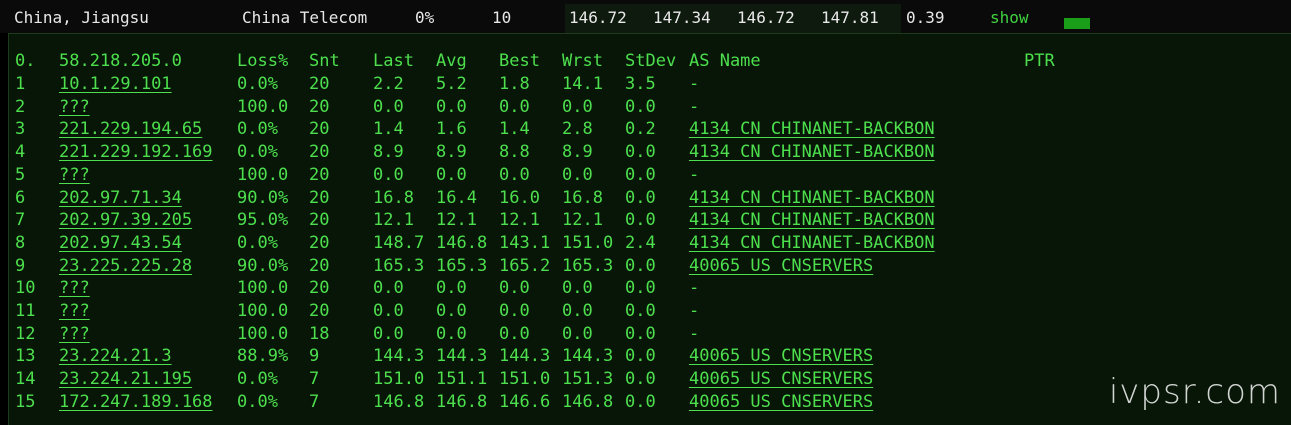  Describe the element at coordinates (393, 61) in the screenshot. I see `header-last: Last` at that location.